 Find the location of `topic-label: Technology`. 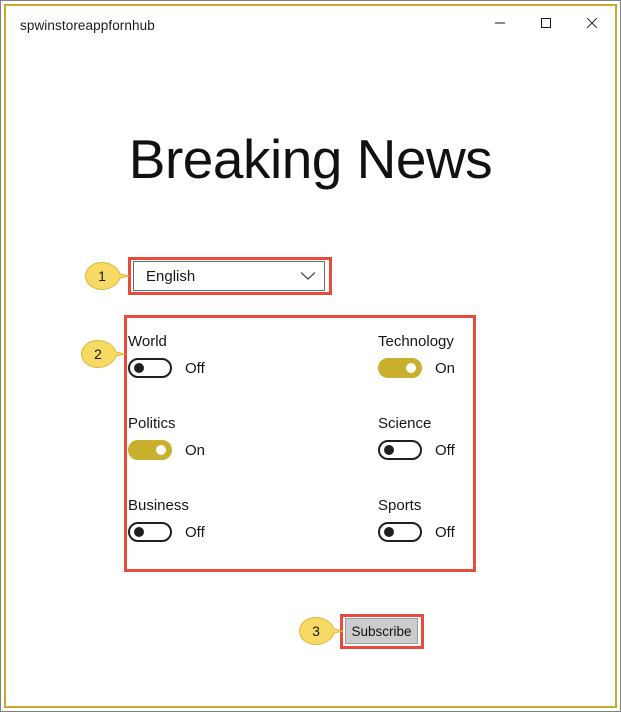

topic-label: Technology is located at coordinates (416, 341).